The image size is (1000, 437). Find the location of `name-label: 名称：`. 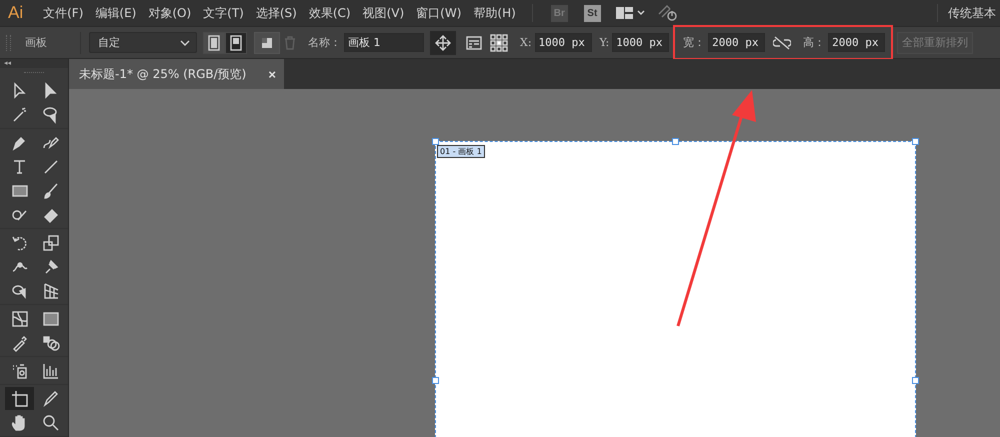

name-label: 名称： is located at coordinates (324, 42).